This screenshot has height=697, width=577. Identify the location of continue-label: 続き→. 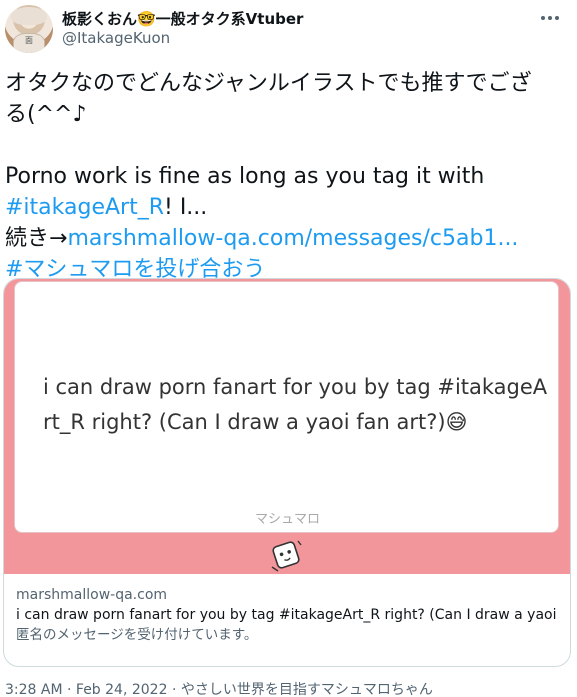
(36, 238).